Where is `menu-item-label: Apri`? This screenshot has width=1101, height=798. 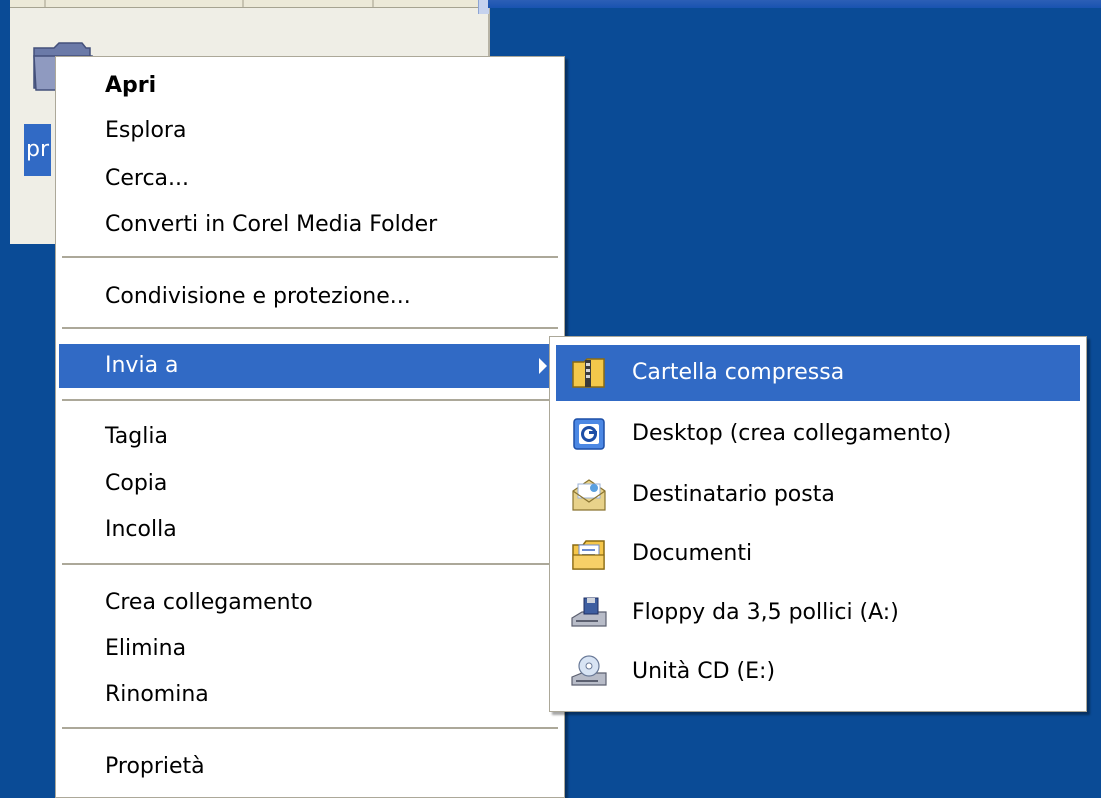
menu-item-label: Apri is located at coordinates (131, 85).